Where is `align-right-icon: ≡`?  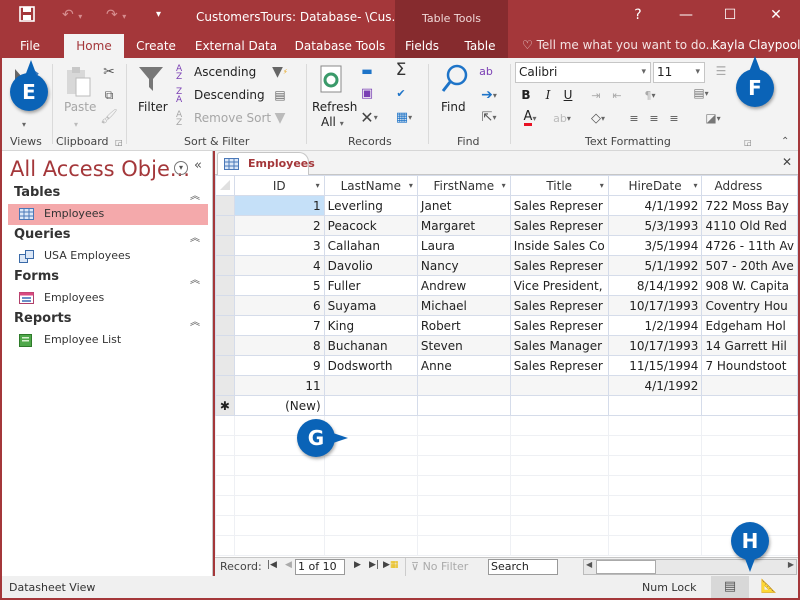 align-right-icon: ≡ is located at coordinates (674, 118).